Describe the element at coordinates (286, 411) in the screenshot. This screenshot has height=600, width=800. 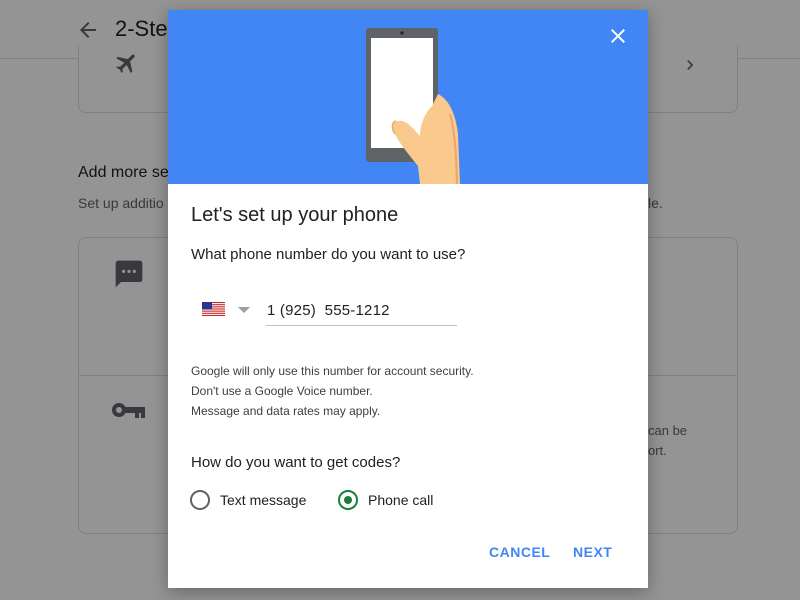
I see `rates-note: Message and data rates may apply.` at that location.